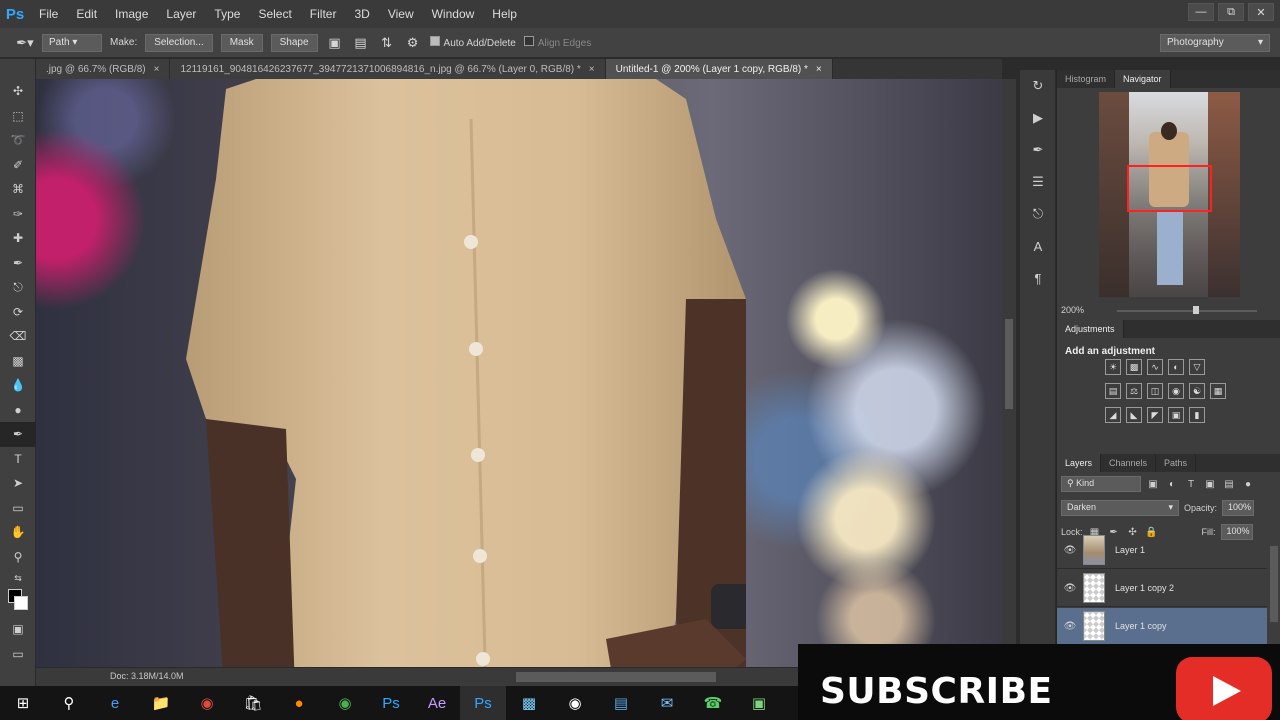 The image size is (1280, 720). Describe the element at coordinates (18, 140) in the screenshot. I see `lasso-tool-icon: ➰` at that location.